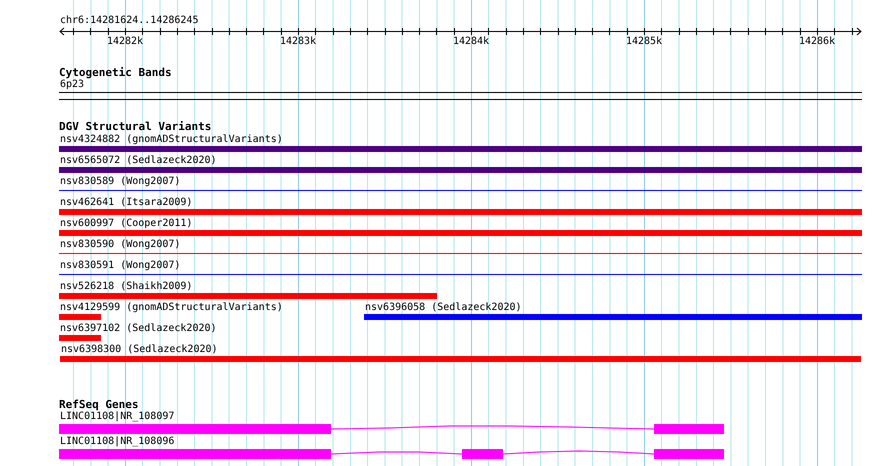 This screenshot has width=890, height=466. Describe the element at coordinates (443, 308) in the screenshot. I see `variant-label: nsv6396058 (Sedlazeck2020)` at that location.